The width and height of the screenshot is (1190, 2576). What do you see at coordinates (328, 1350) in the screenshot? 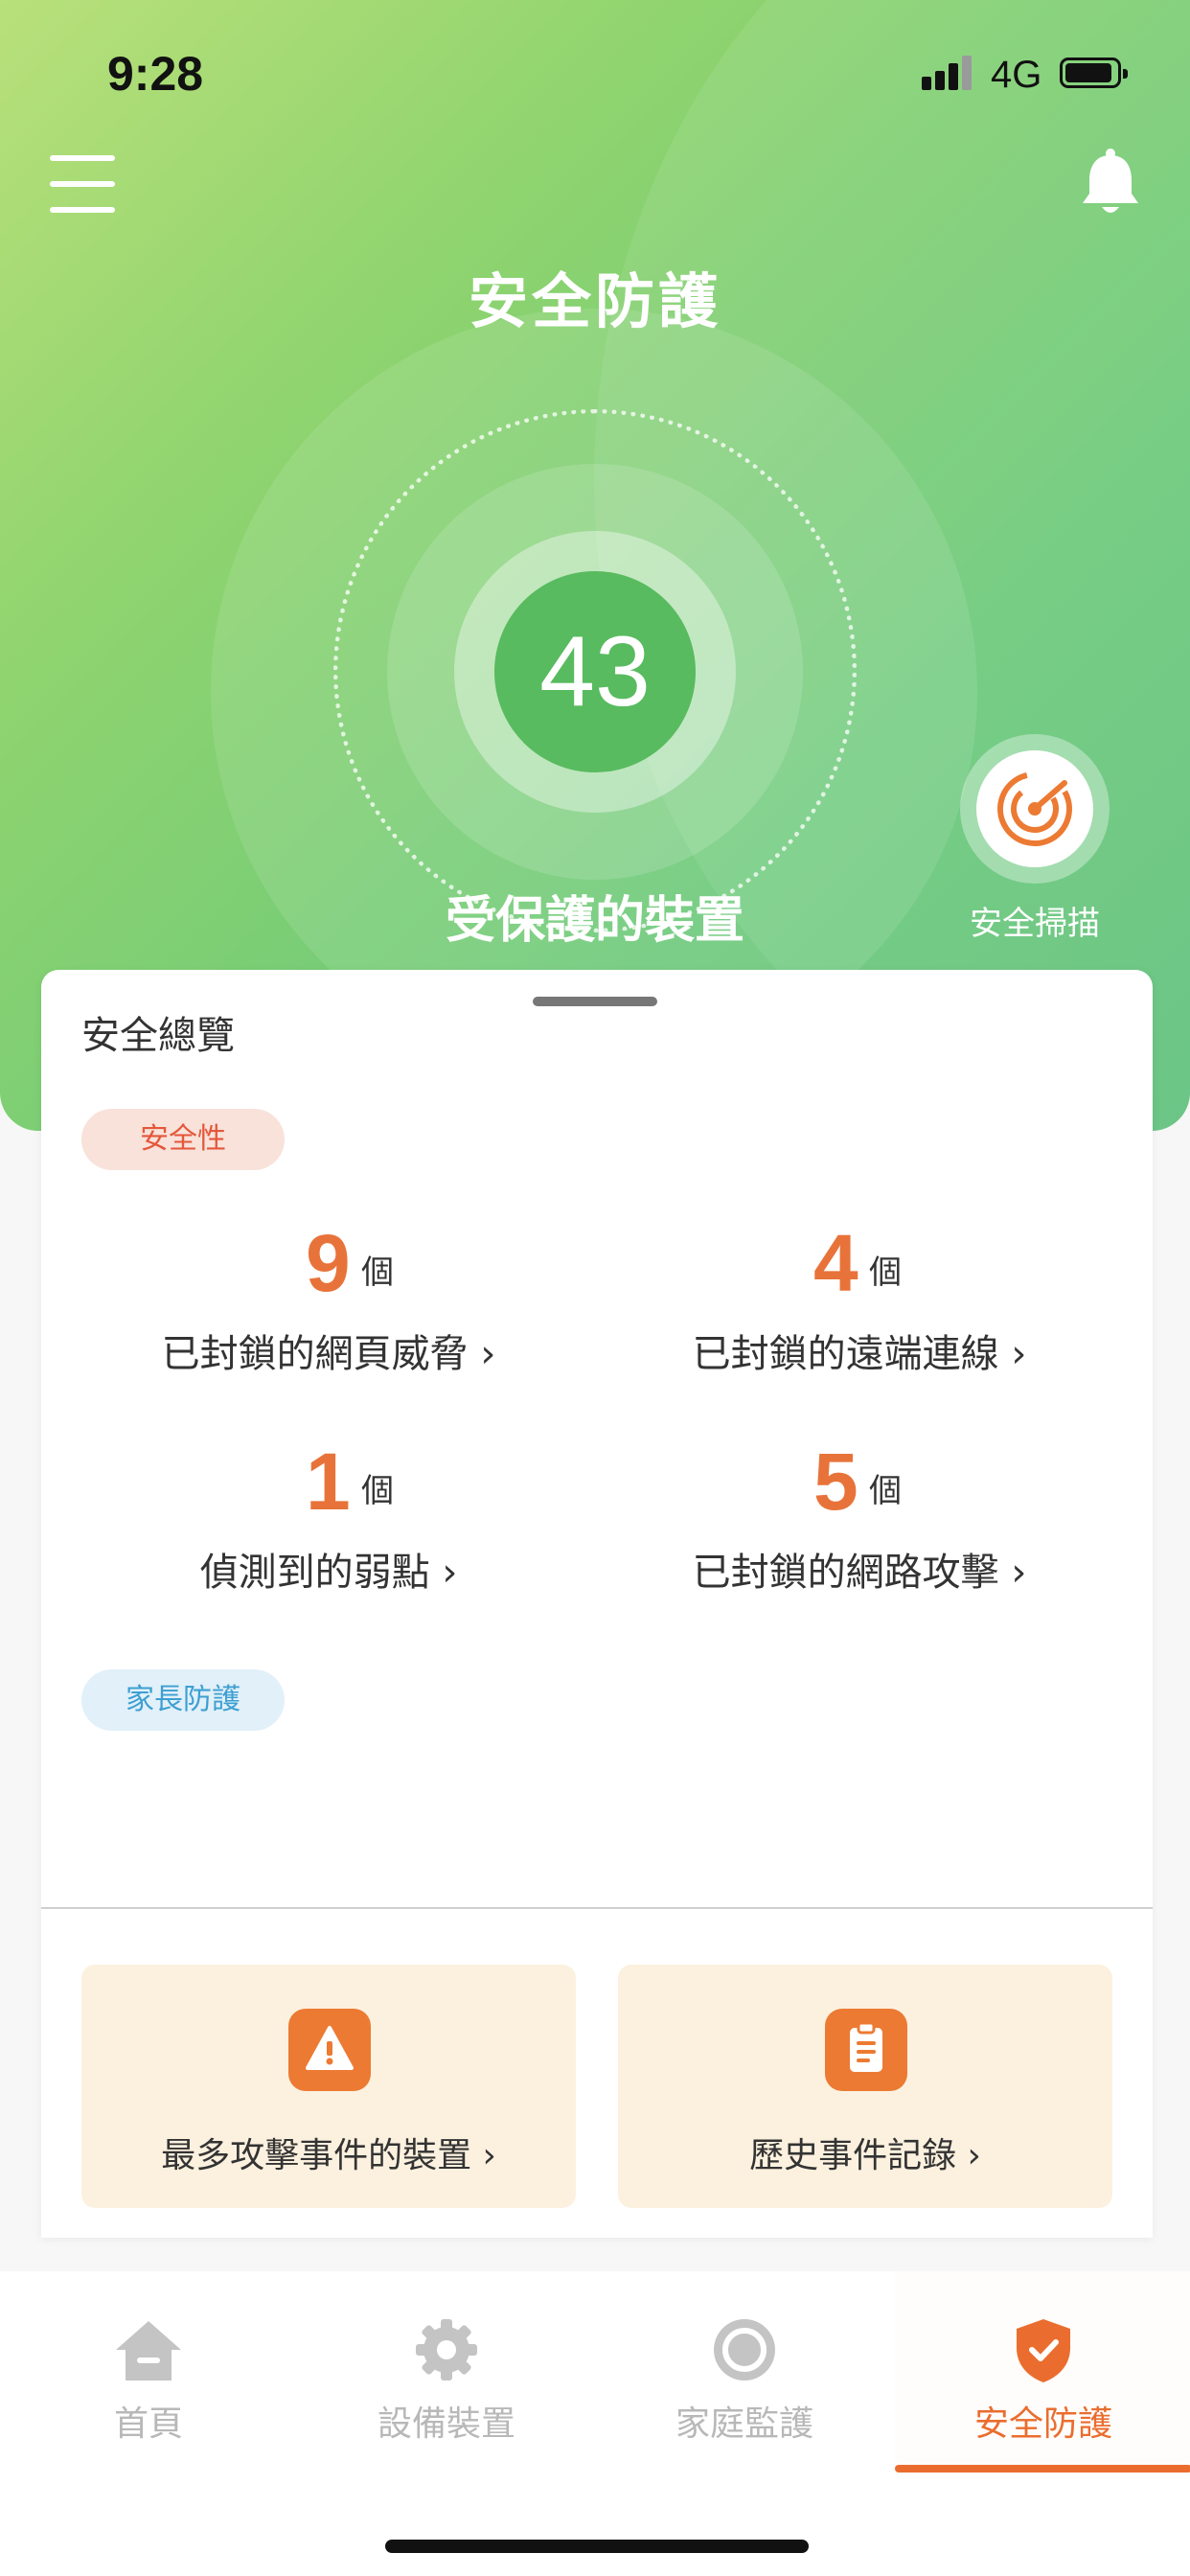
I see `stat-label: 已封鎖的網頁威脅 ›` at bounding box center [328, 1350].